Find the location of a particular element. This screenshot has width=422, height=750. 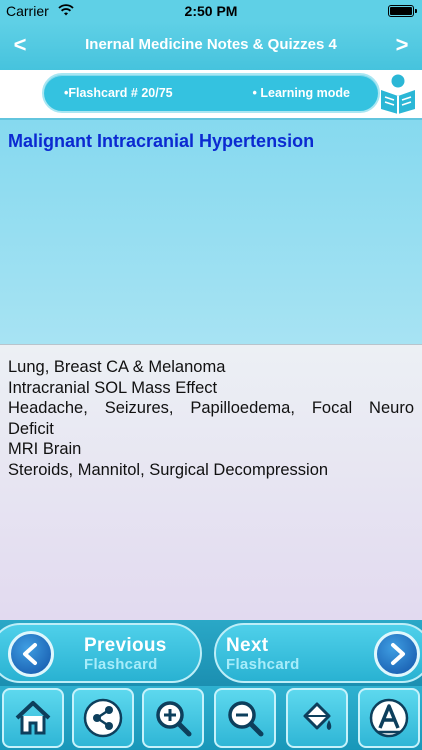

next-sublabel: Flashcard is located at coordinates (263, 664).